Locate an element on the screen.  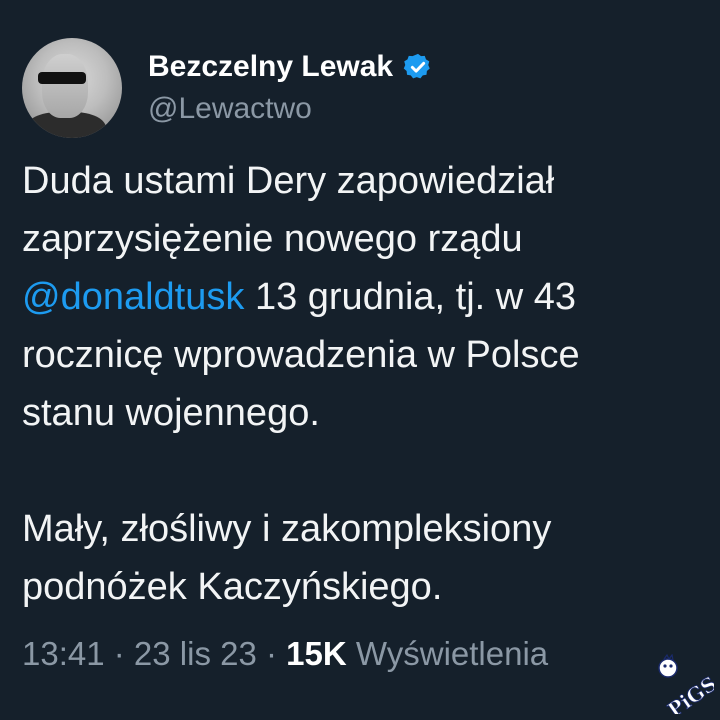
avatar is located at coordinates (72, 88).